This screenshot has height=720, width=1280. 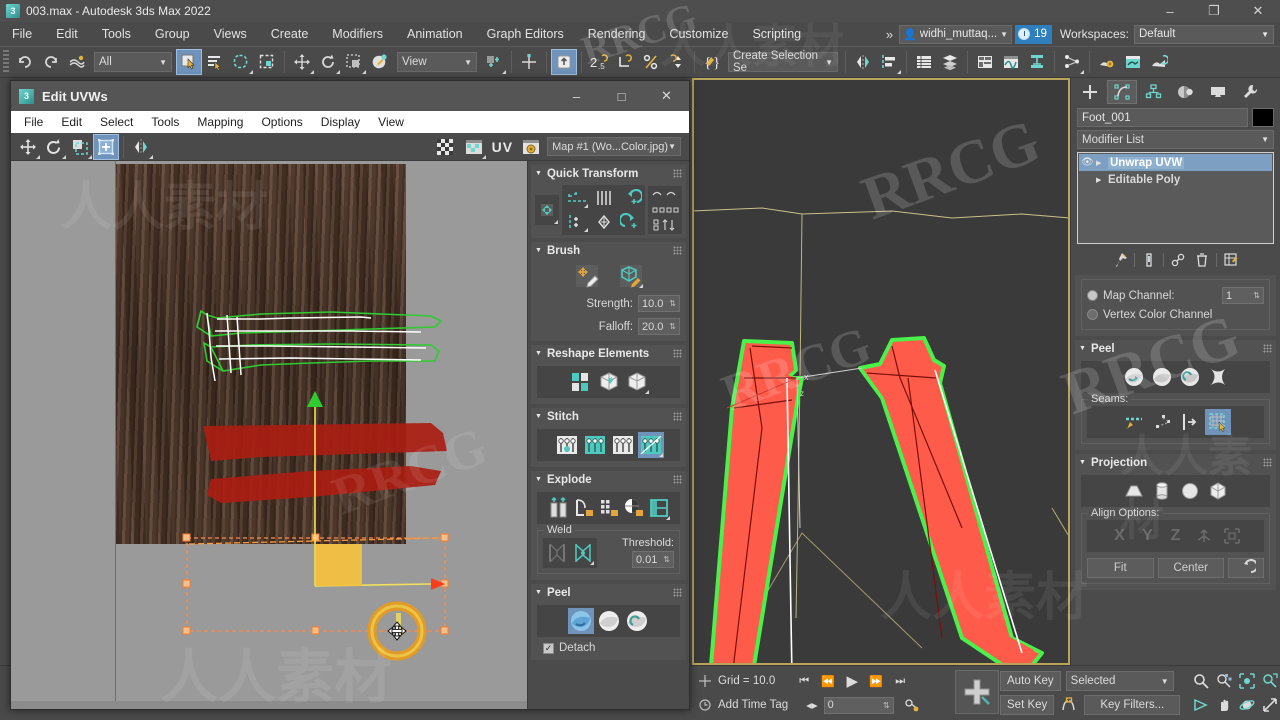 What do you see at coordinates (1224, 681) in the screenshot?
I see `zoom-all-icon` at bounding box center [1224, 681].